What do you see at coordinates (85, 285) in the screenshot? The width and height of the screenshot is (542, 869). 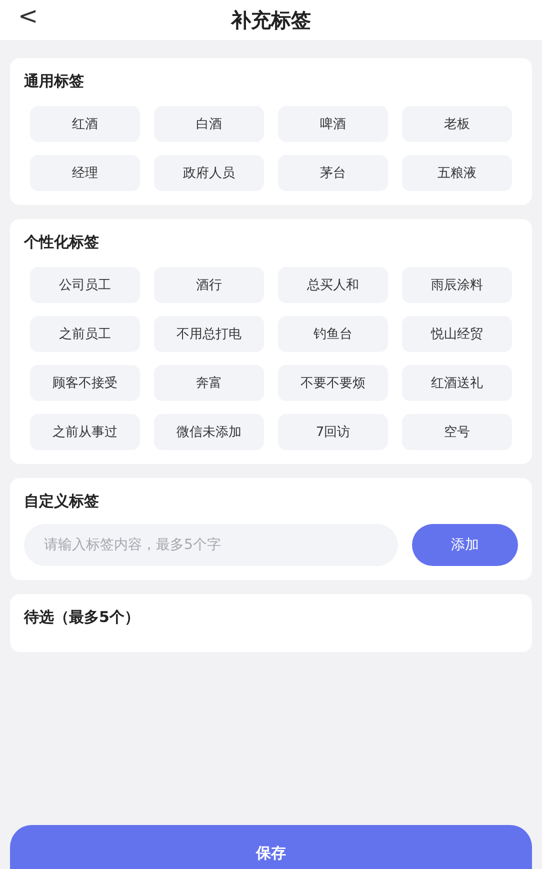 I see `tag-chip: 公司员工` at bounding box center [85, 285].